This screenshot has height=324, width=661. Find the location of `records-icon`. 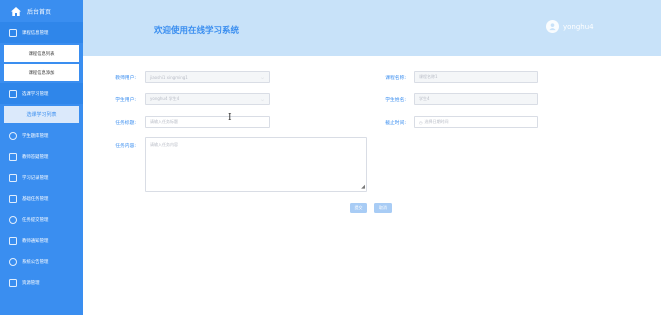

records-icon is located at coordinates (13, 177).